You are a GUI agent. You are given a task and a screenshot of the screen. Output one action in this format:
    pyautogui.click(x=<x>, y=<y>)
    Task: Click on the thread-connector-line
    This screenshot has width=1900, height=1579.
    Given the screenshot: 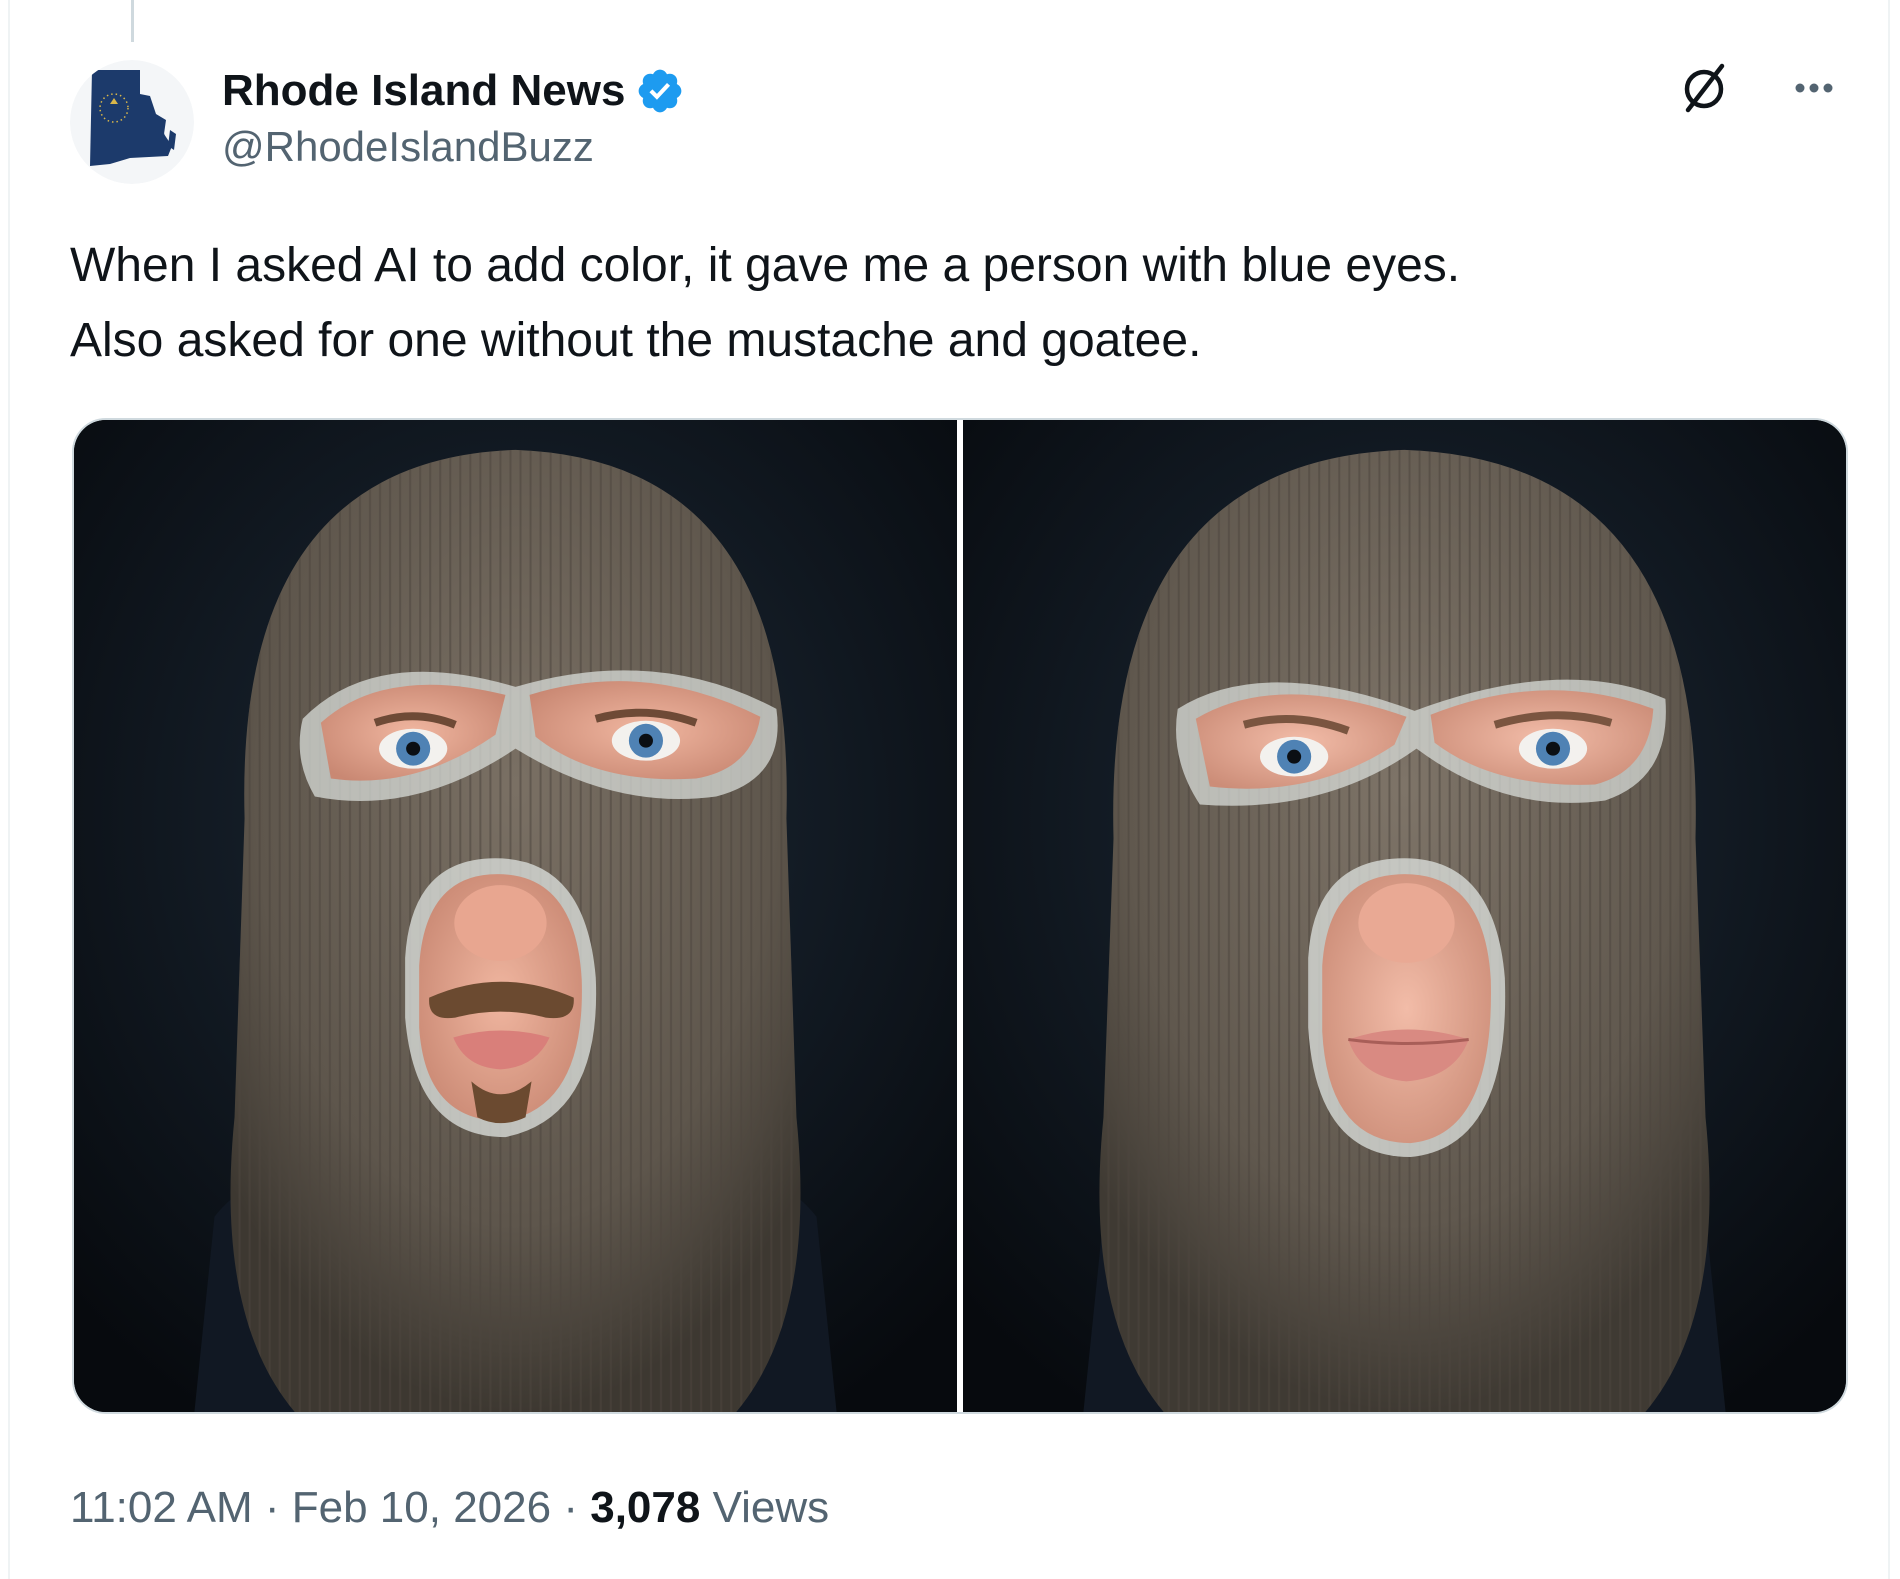 What is the action you would take?
    pyautogui.click(x=132, y=21)
    